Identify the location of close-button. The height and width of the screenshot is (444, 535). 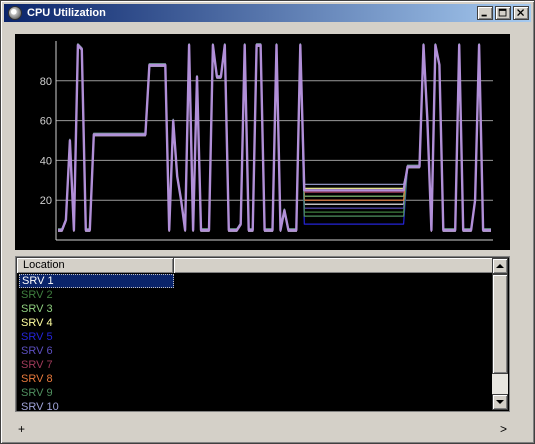
(521, 13).